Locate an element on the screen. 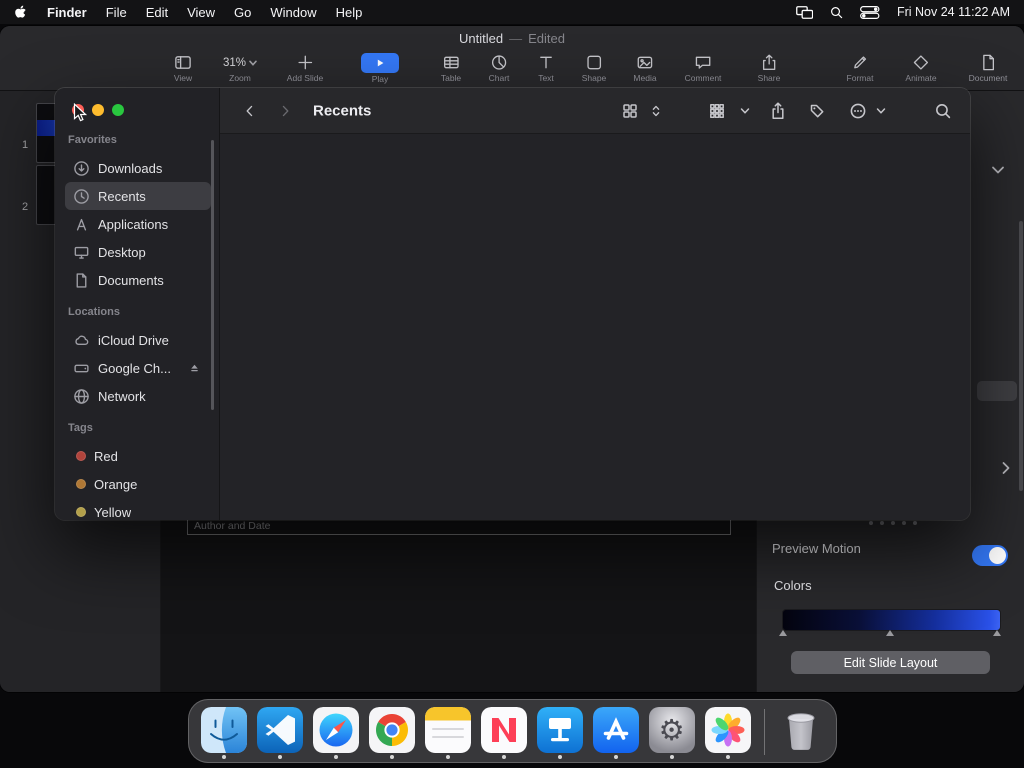 Image resolution: width=1024 pixels, height=768 pixels. displays-icon is located at coordinates (805, 12).